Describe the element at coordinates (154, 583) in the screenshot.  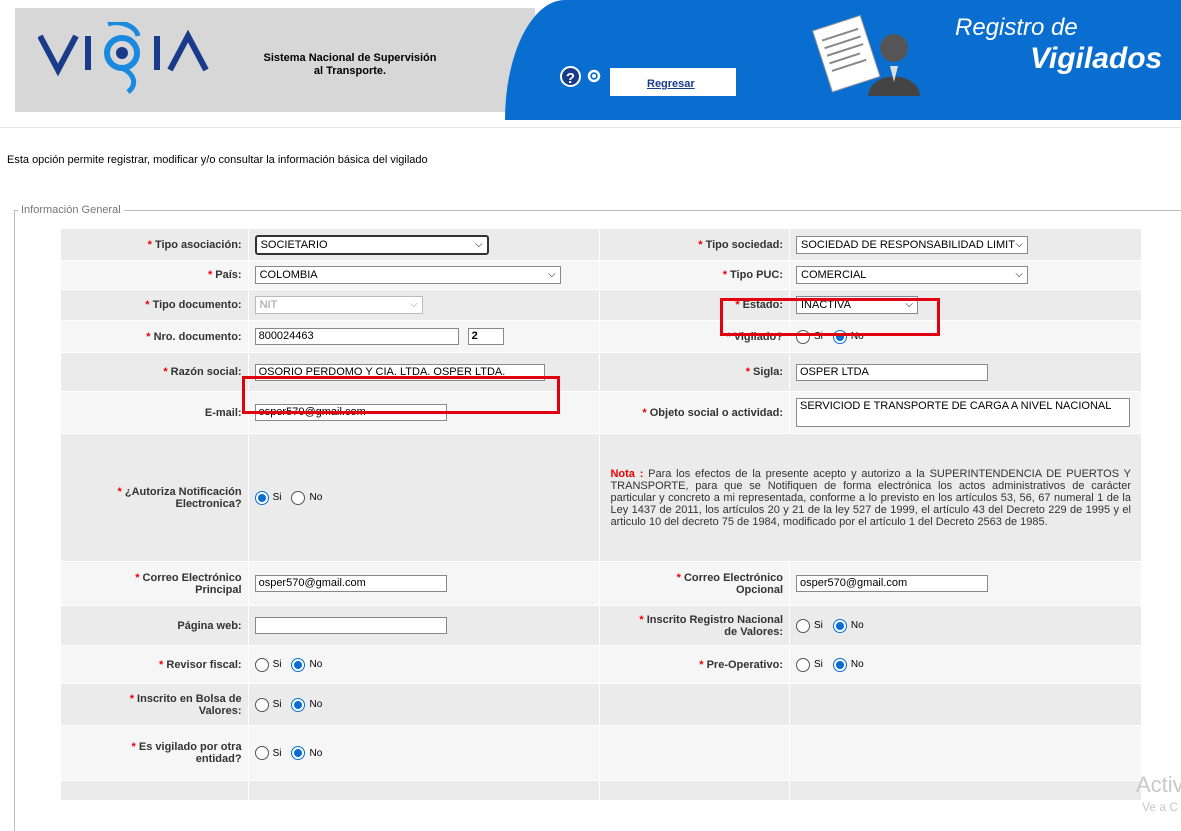
I see `correo-principal-label: * Correo Electrónico Principal` at that location.